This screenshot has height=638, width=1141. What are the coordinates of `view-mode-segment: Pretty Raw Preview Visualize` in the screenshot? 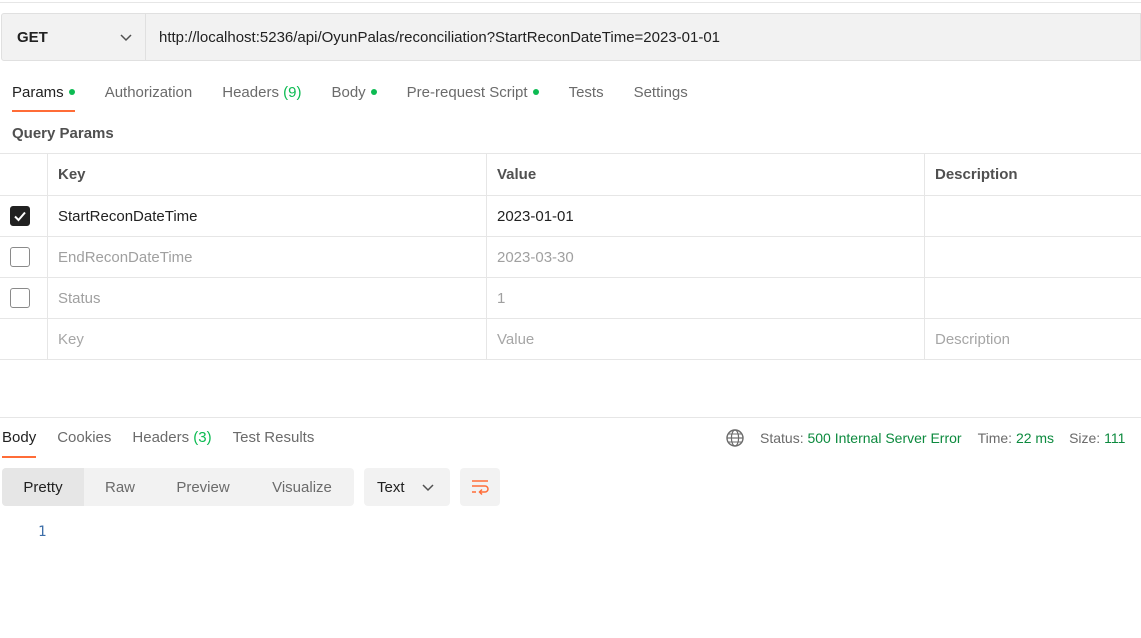 It's located at (178, 487).